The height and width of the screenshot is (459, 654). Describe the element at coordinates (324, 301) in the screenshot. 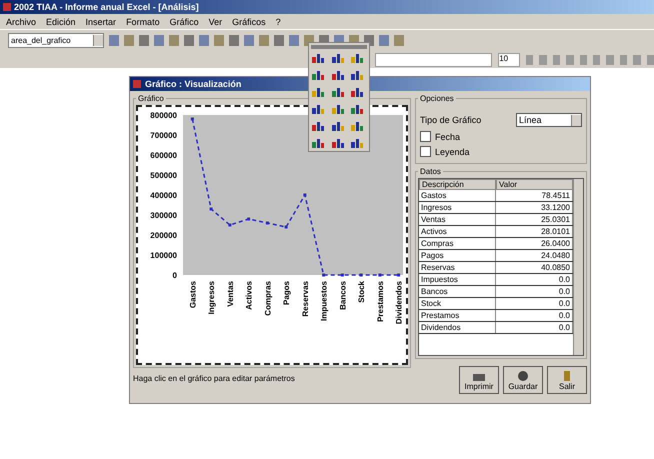

I see `category-label: Impuestos` at that location.